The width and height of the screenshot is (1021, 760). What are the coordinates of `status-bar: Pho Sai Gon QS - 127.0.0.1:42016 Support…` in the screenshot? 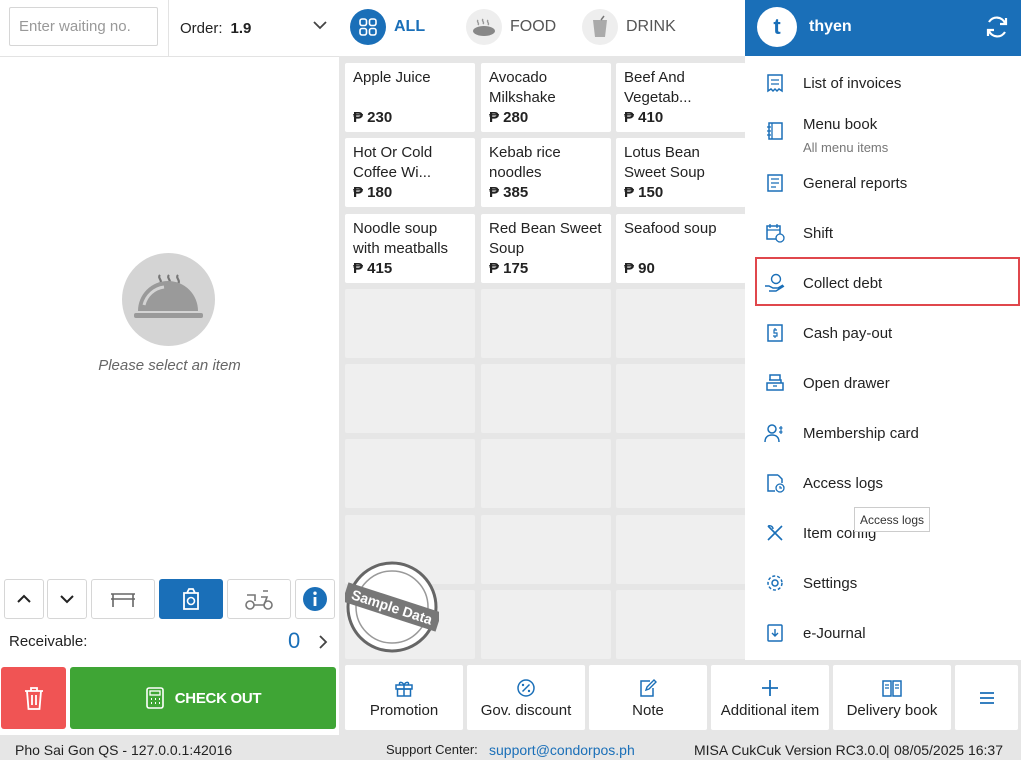 It's located at (510, 747).